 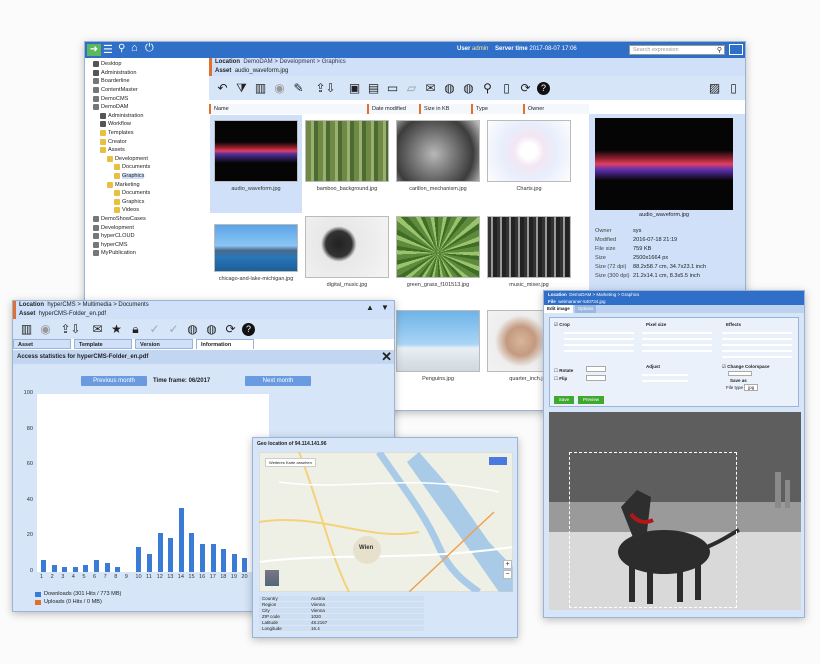 What do you see at coordinates (294, 62) in the screenshot?
I see `breadcrumb: DemoDAM > Development > Graphics` at bounding box center [294, 62].